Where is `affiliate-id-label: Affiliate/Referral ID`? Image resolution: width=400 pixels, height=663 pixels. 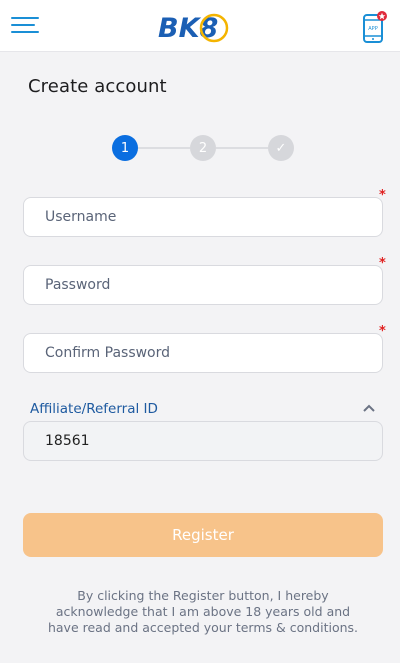 affiliate-id-label: Affiliate/Referral ID is located at coordinates (94, 409).